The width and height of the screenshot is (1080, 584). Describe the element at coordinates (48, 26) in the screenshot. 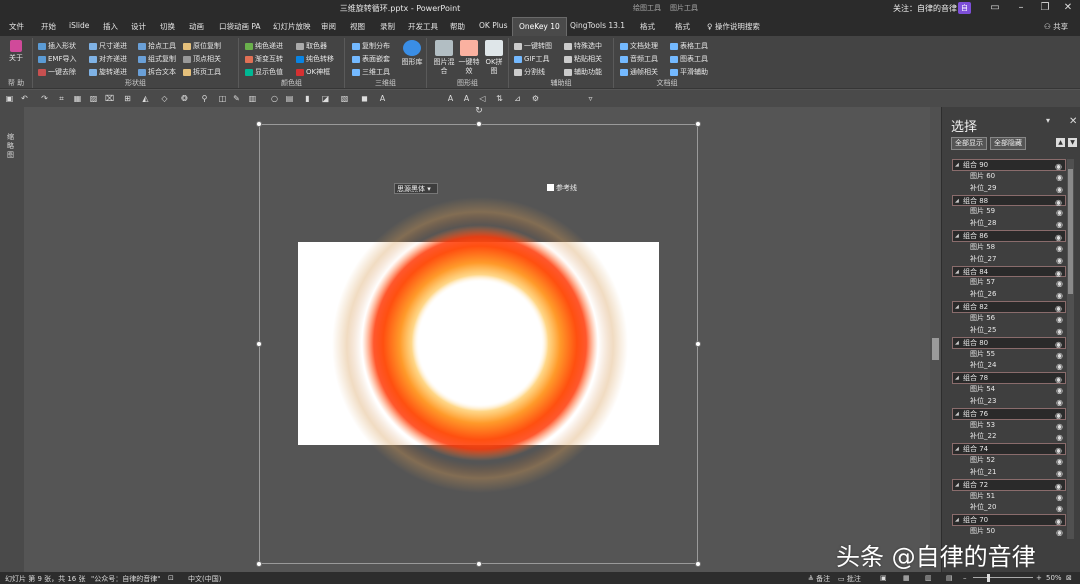

I see `tab-home: 开始` at that location.